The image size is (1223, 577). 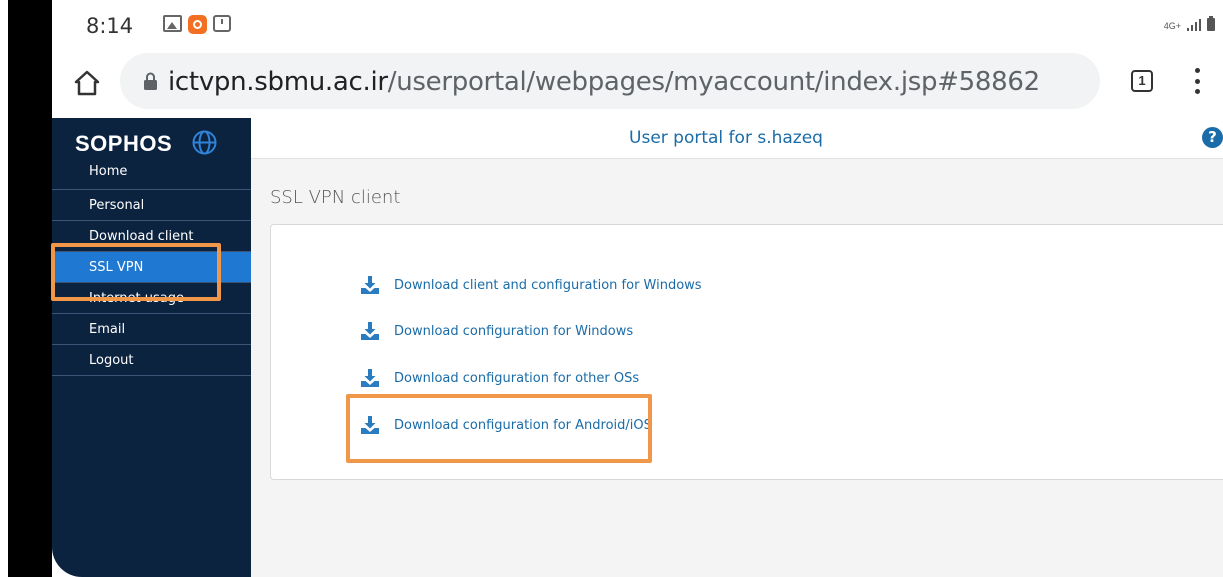 What do you see at coordinates (726, 138) in the screenshot?
I see `page-title: User portal for s.hazeq` at bounding box center [726, 138].